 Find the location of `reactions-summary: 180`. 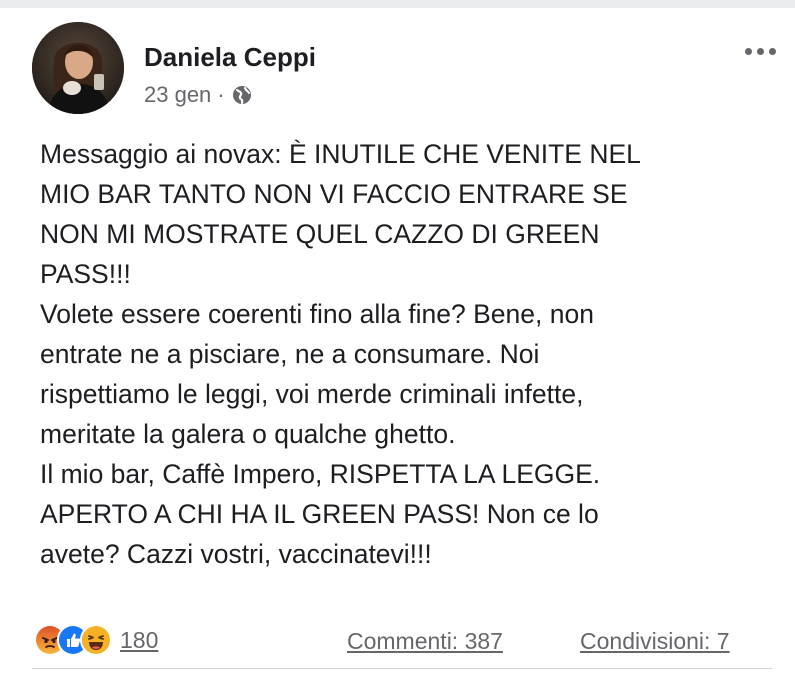

reactions-summary: 180 is located at coordinates (96, 640).